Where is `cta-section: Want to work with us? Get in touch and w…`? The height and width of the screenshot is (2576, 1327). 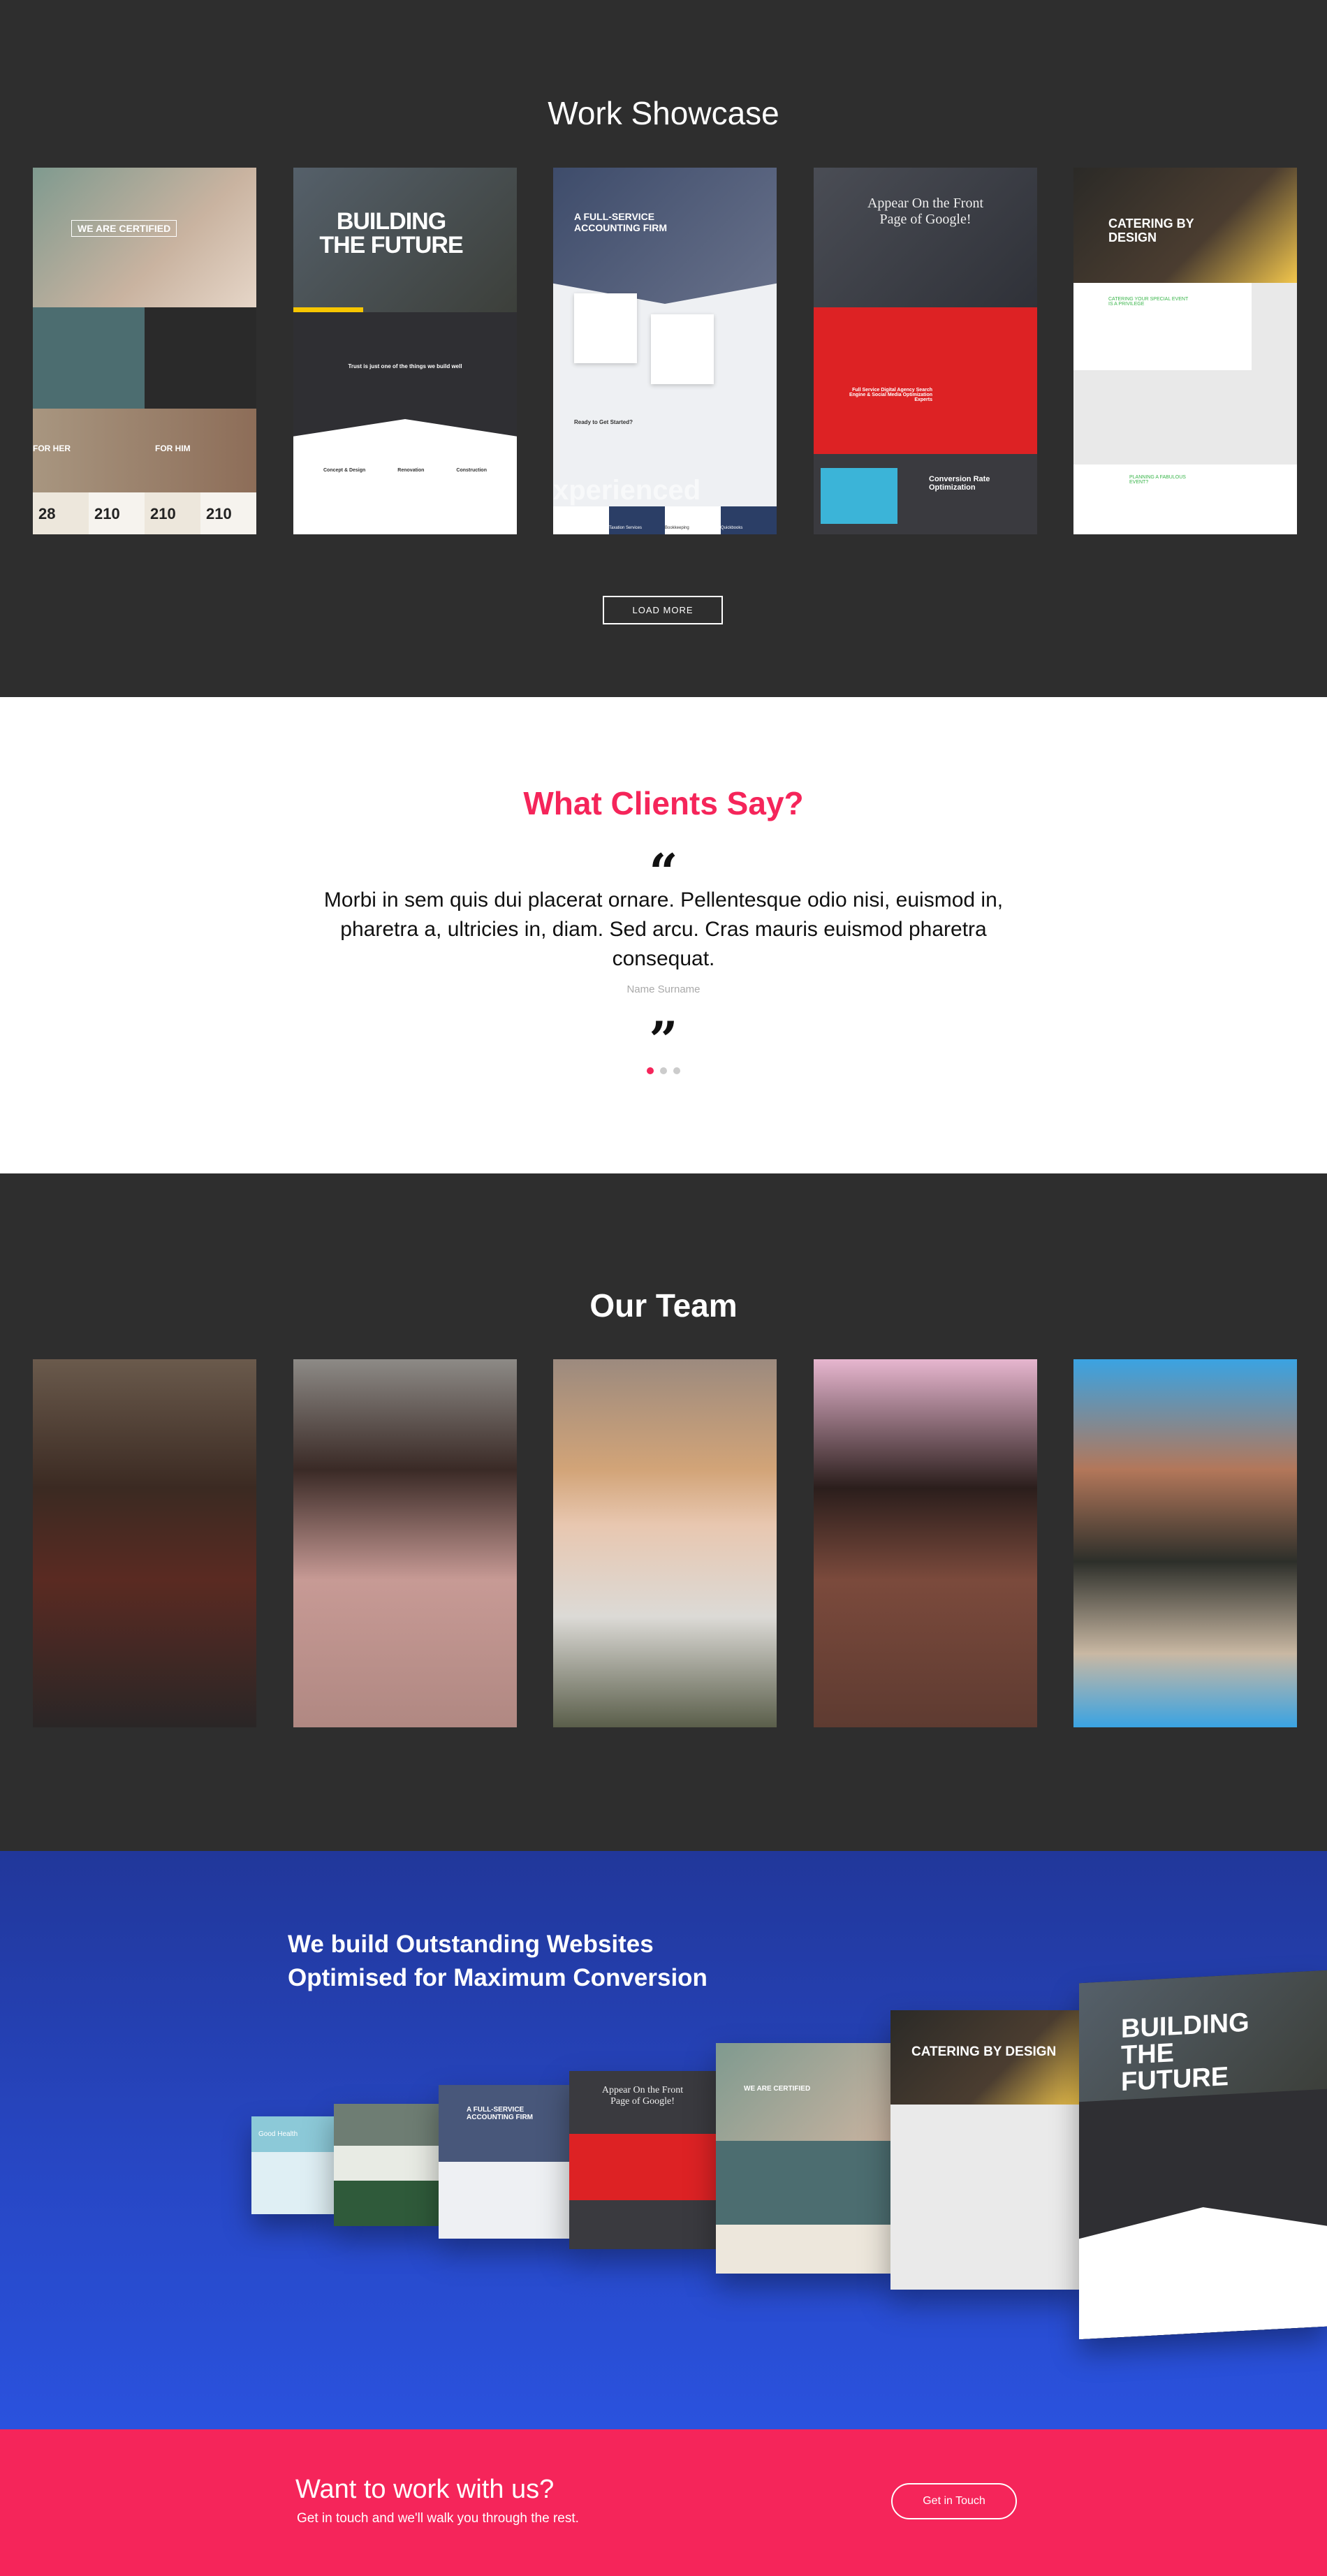 cta-section: Want to work with us? Get in touch and w… is located at coordinates (663, 2502).